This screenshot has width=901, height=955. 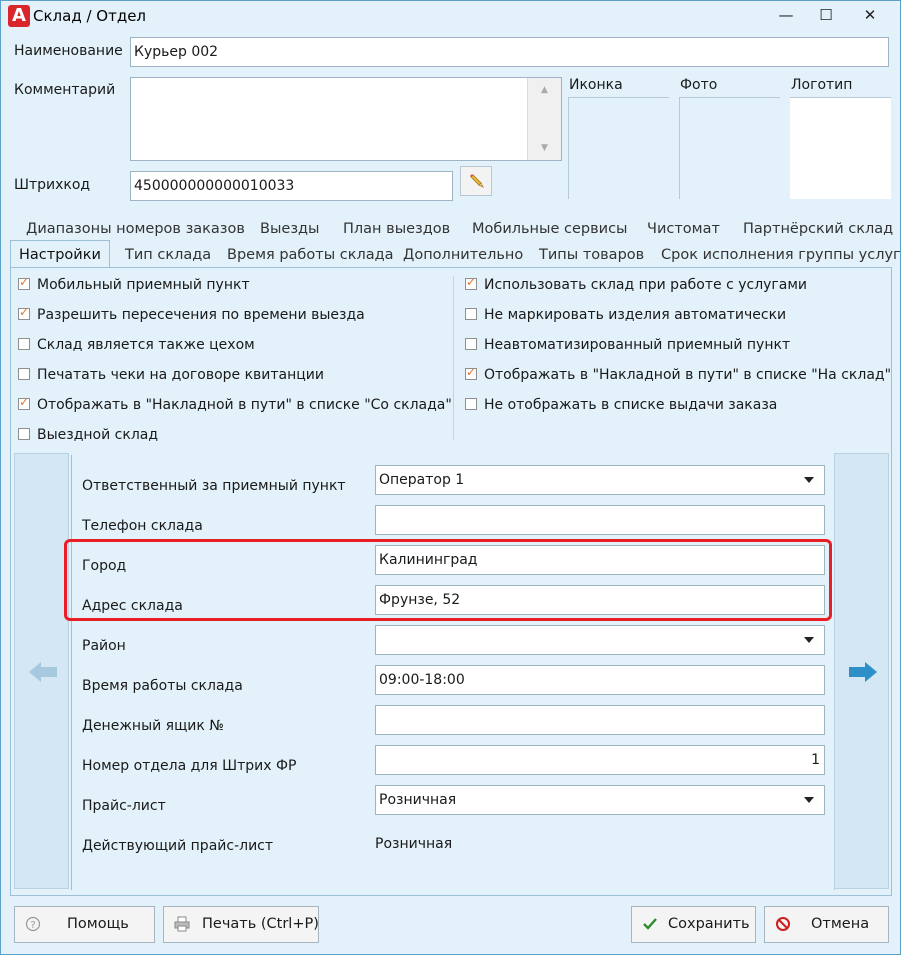 What do you see at coordinates (422, 480) in the screenshot?
I see `responsible-value: Оператор 1` at bounding box center [422, 480].